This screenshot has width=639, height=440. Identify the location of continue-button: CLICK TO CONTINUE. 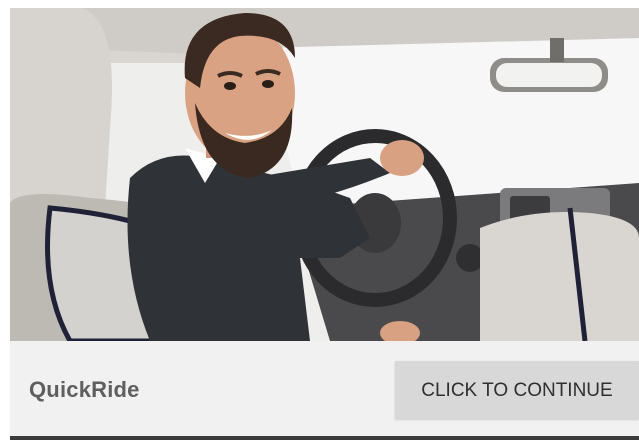
(517, 390).